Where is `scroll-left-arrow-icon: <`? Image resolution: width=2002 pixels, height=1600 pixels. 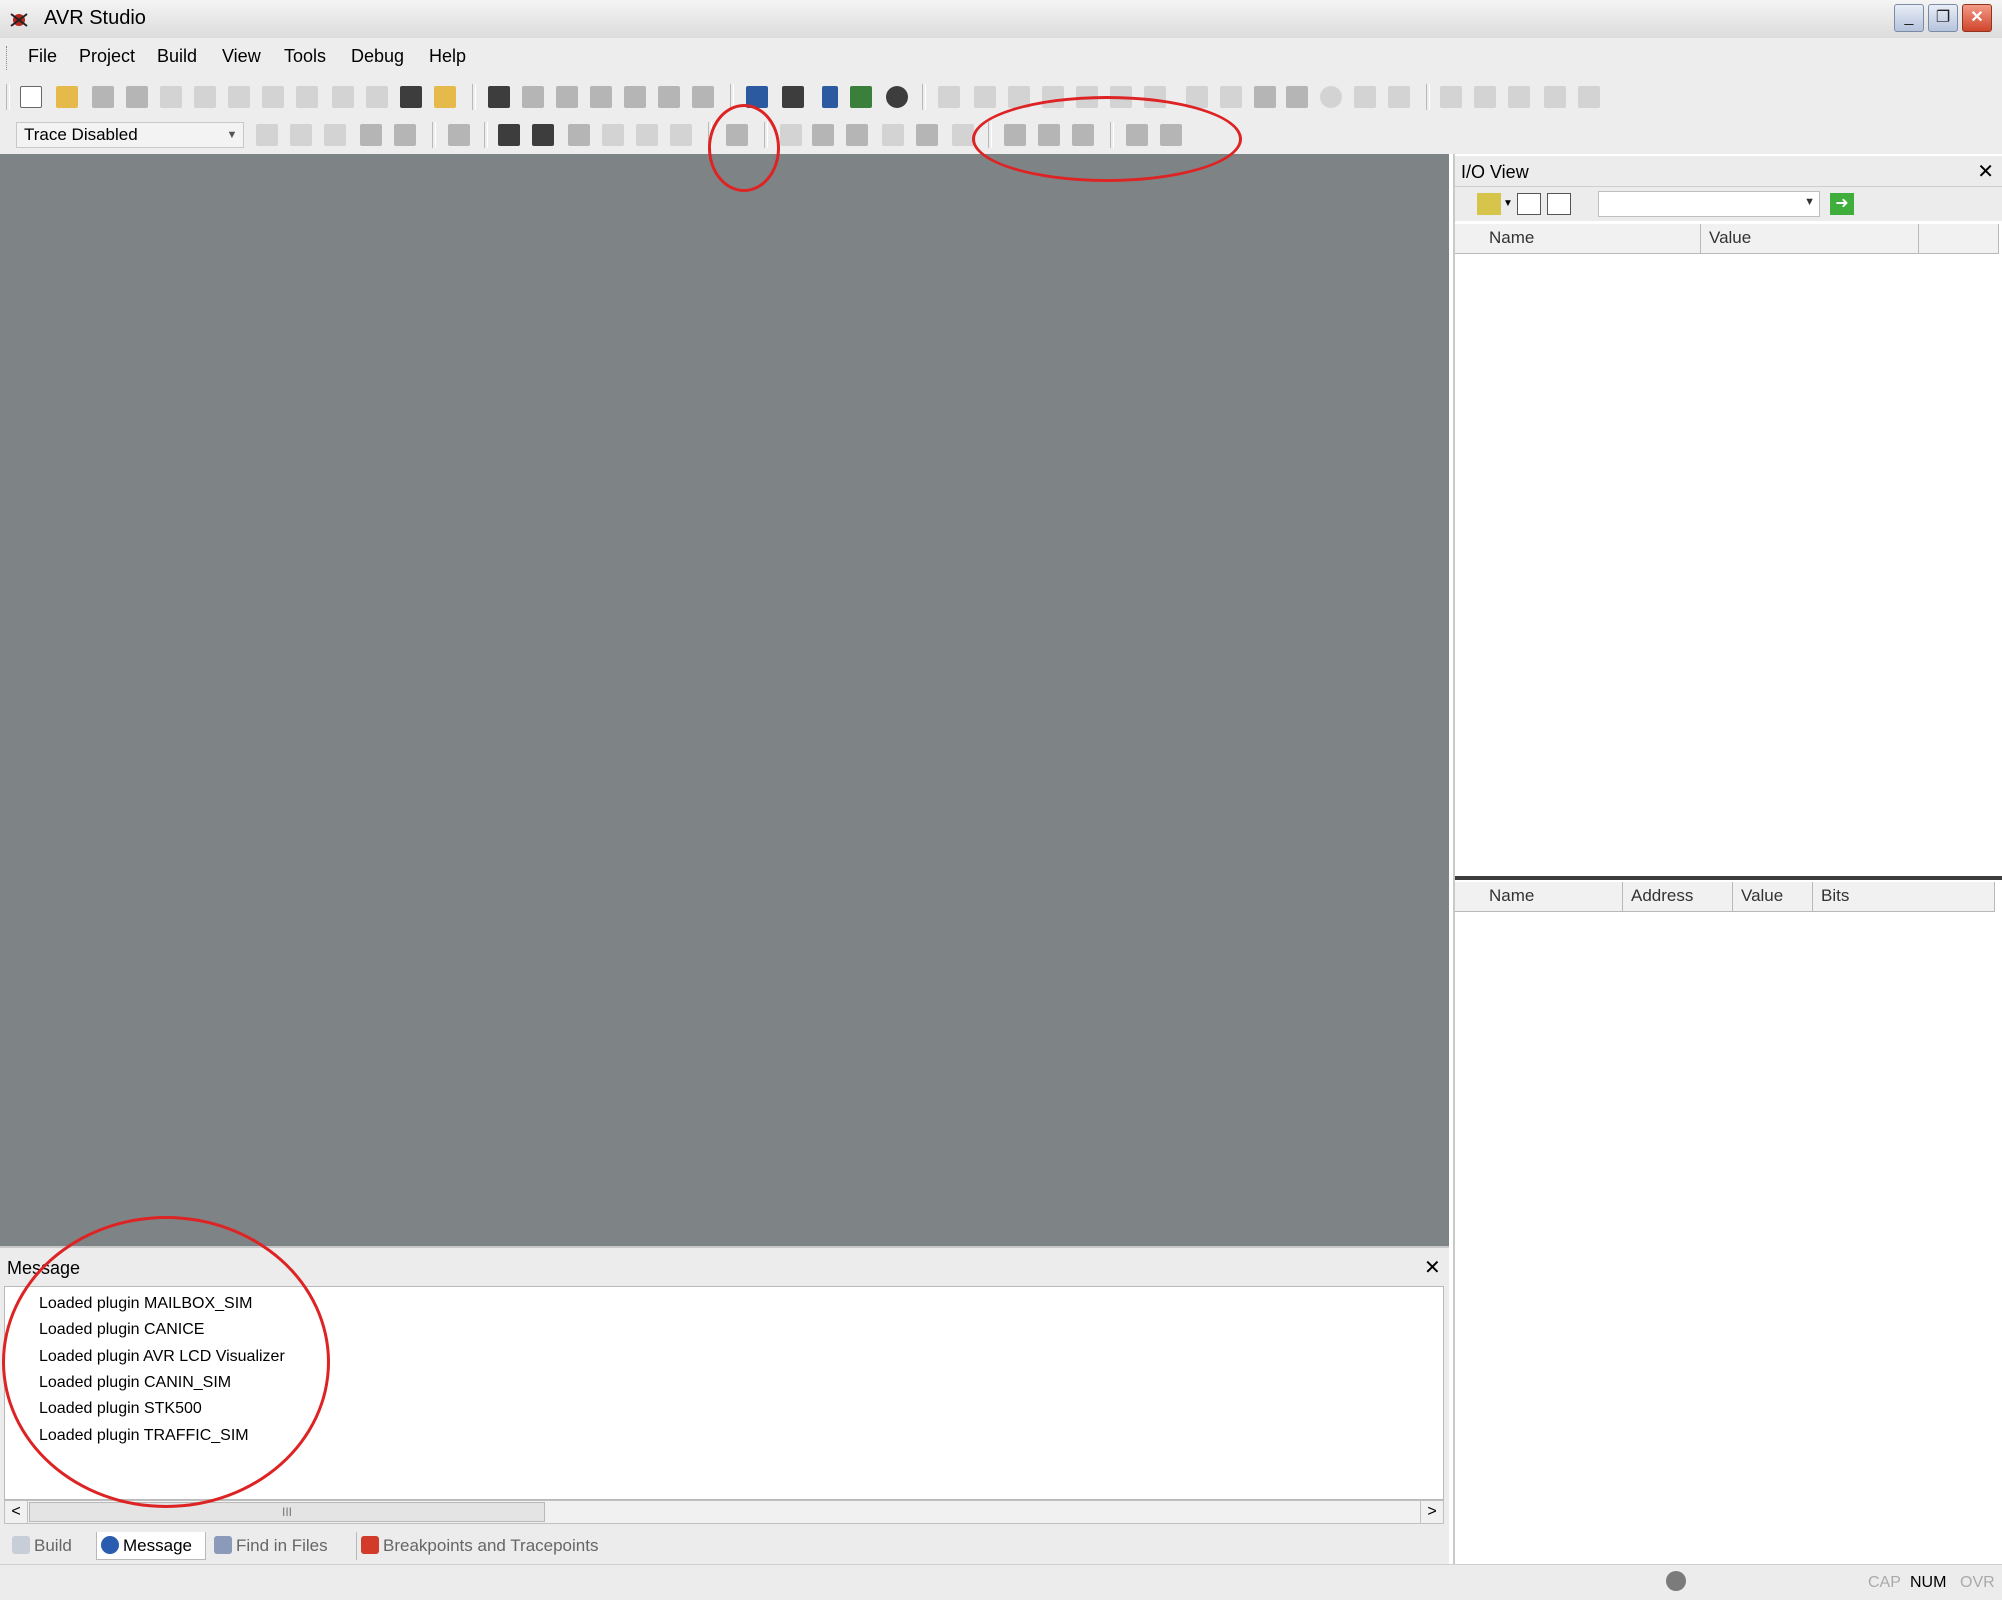
scroll-left-arrow-icon: < is located at coordinates (16, 1512).